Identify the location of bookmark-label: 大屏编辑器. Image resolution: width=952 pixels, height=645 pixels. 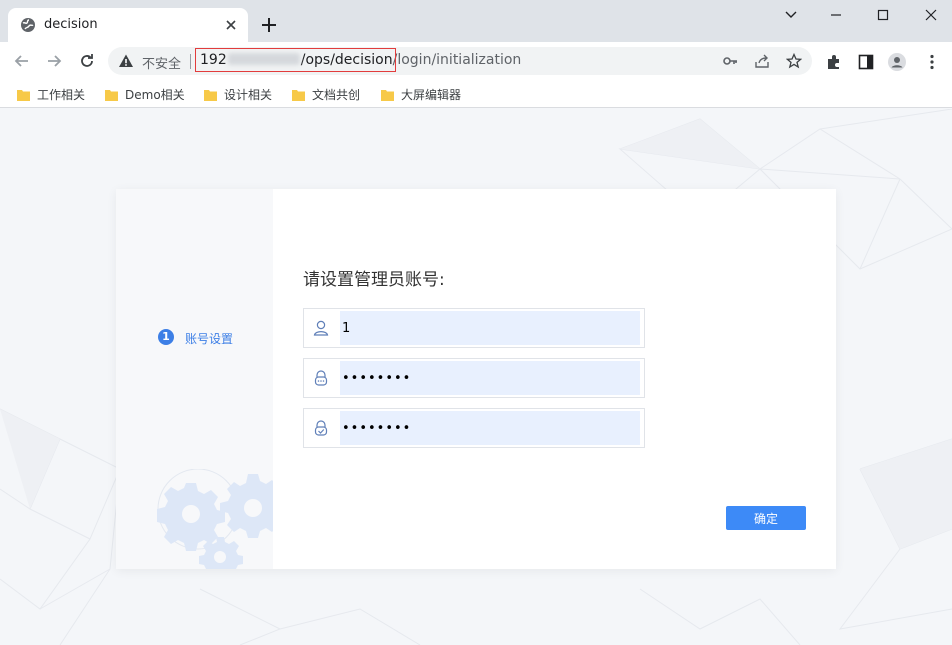
(431, 95).